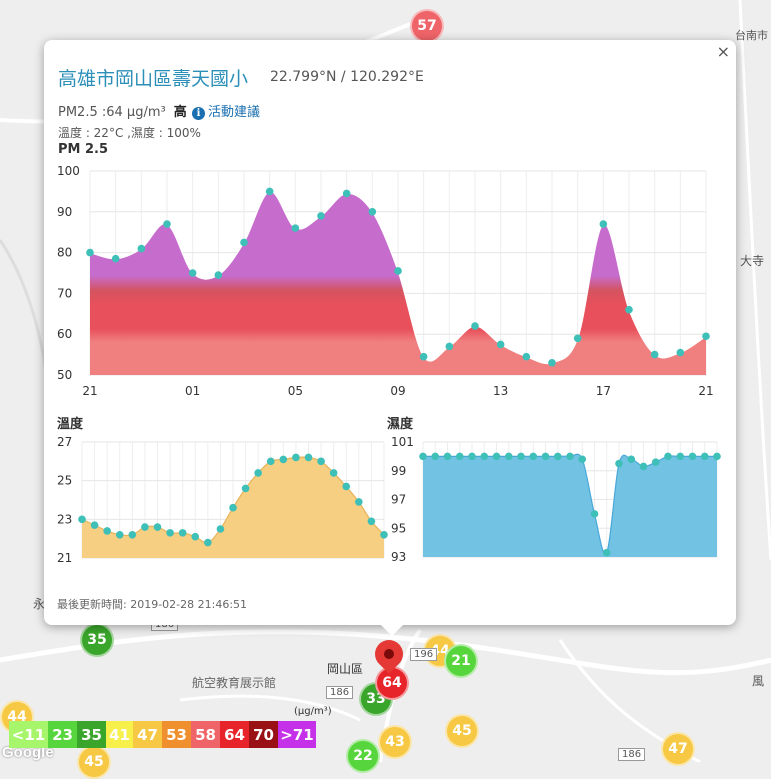 This screenshot has height=779, width=771. Describe the element at coordinates (678, 749) in the screenshot. I see `map-marker: 47` at that location.